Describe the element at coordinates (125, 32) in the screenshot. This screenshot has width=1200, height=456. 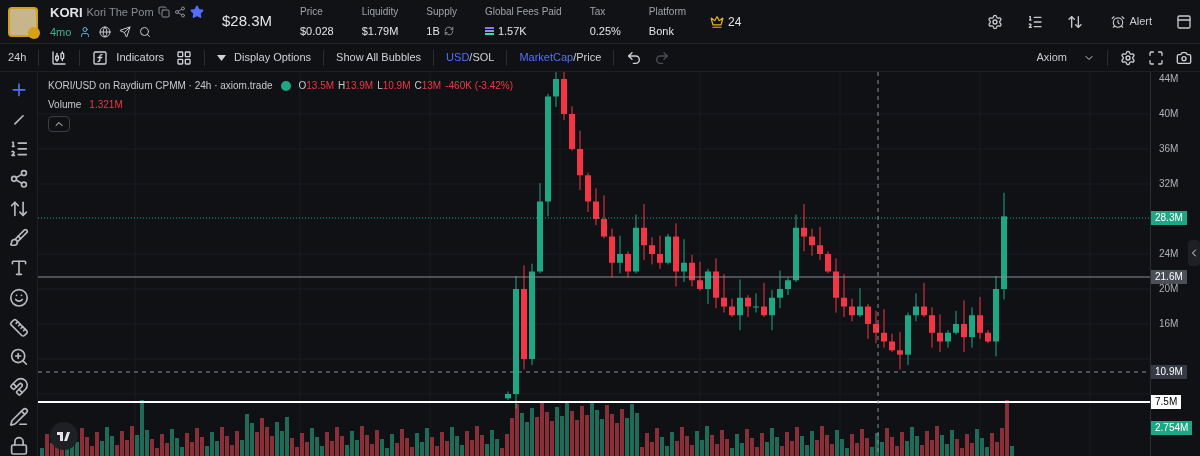
I see `telegram-icon` at that location.